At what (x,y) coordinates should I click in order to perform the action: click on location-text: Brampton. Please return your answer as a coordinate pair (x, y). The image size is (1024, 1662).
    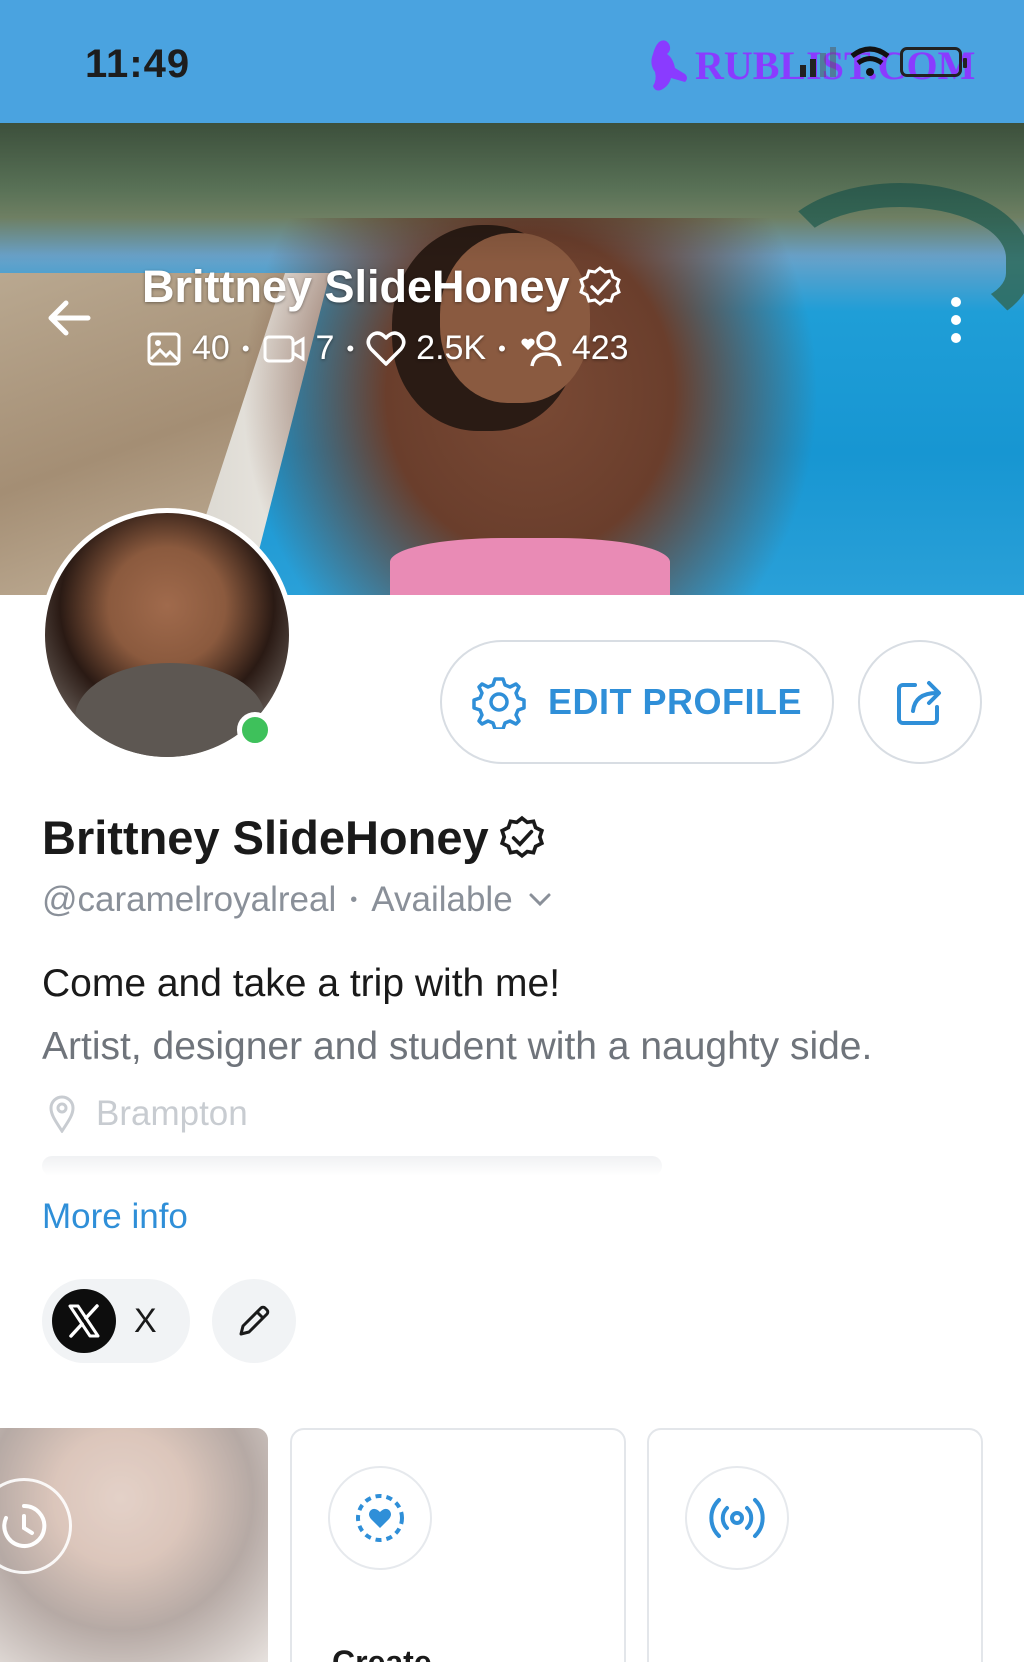
    Looking at the image, I should click on (172, 1113).